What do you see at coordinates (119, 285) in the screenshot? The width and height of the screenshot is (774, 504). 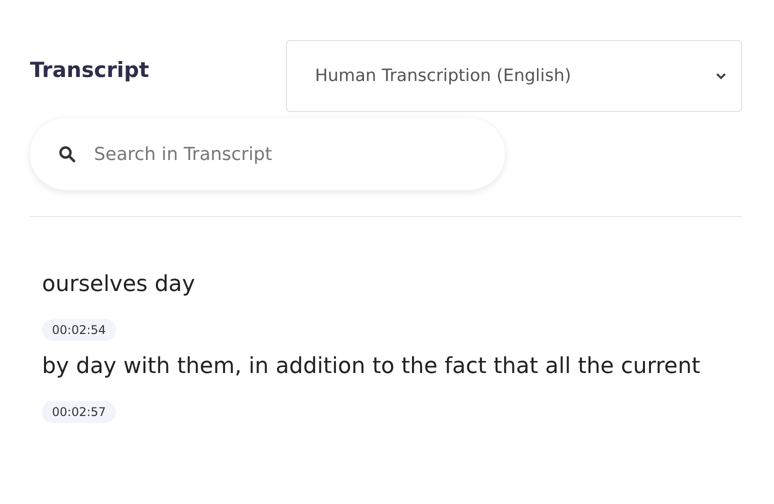 I see `transcript-text: ourselves day` at bounding box center [119, 285].